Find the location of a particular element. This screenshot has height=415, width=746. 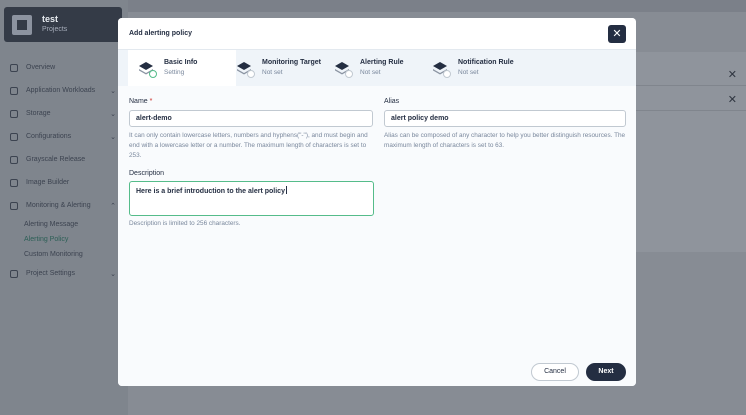

chevron-up-icon: ⌃ is located at coordinates (113, 206).